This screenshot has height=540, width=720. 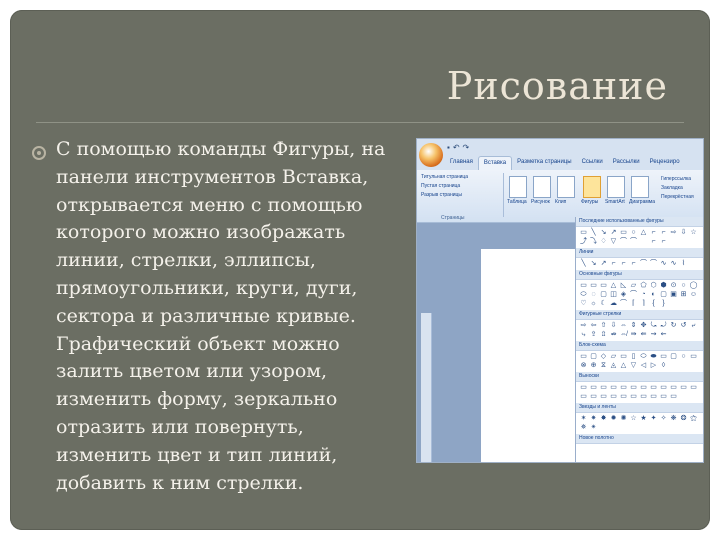 What do you see at coordinates (613, 241) in the screenshot?
I see `shape-icon: ▽` at bounding box center [613, 241].